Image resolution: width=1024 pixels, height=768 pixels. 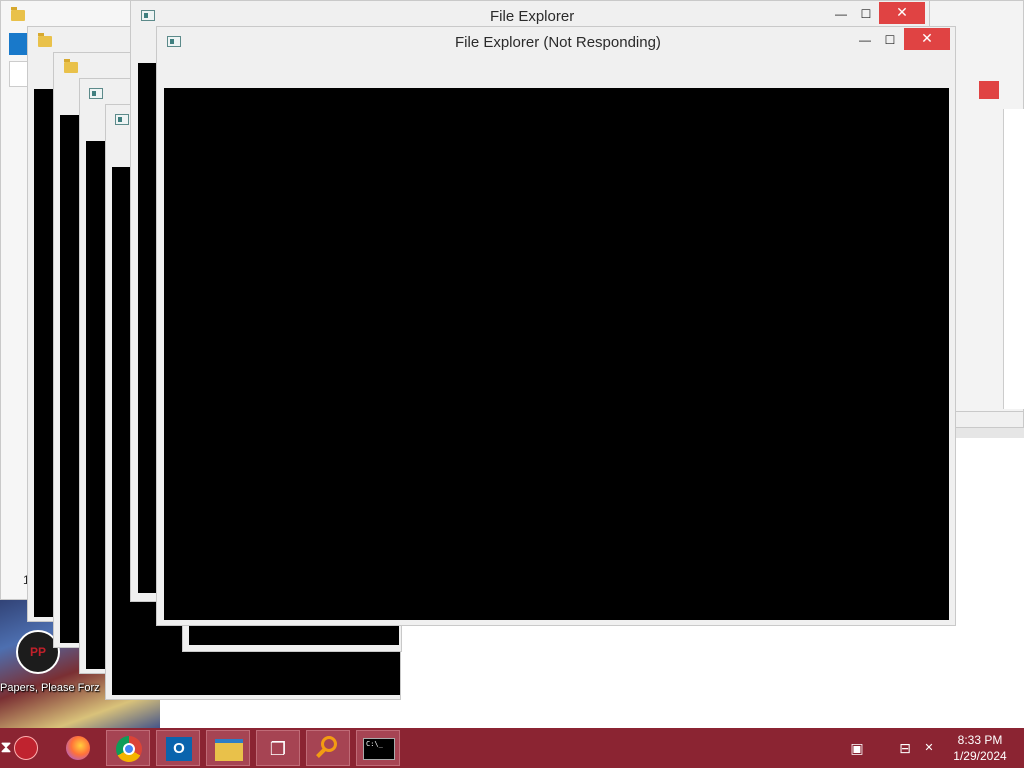 I want to click on taskbar-file-explorer, so click(x=228, y=748).